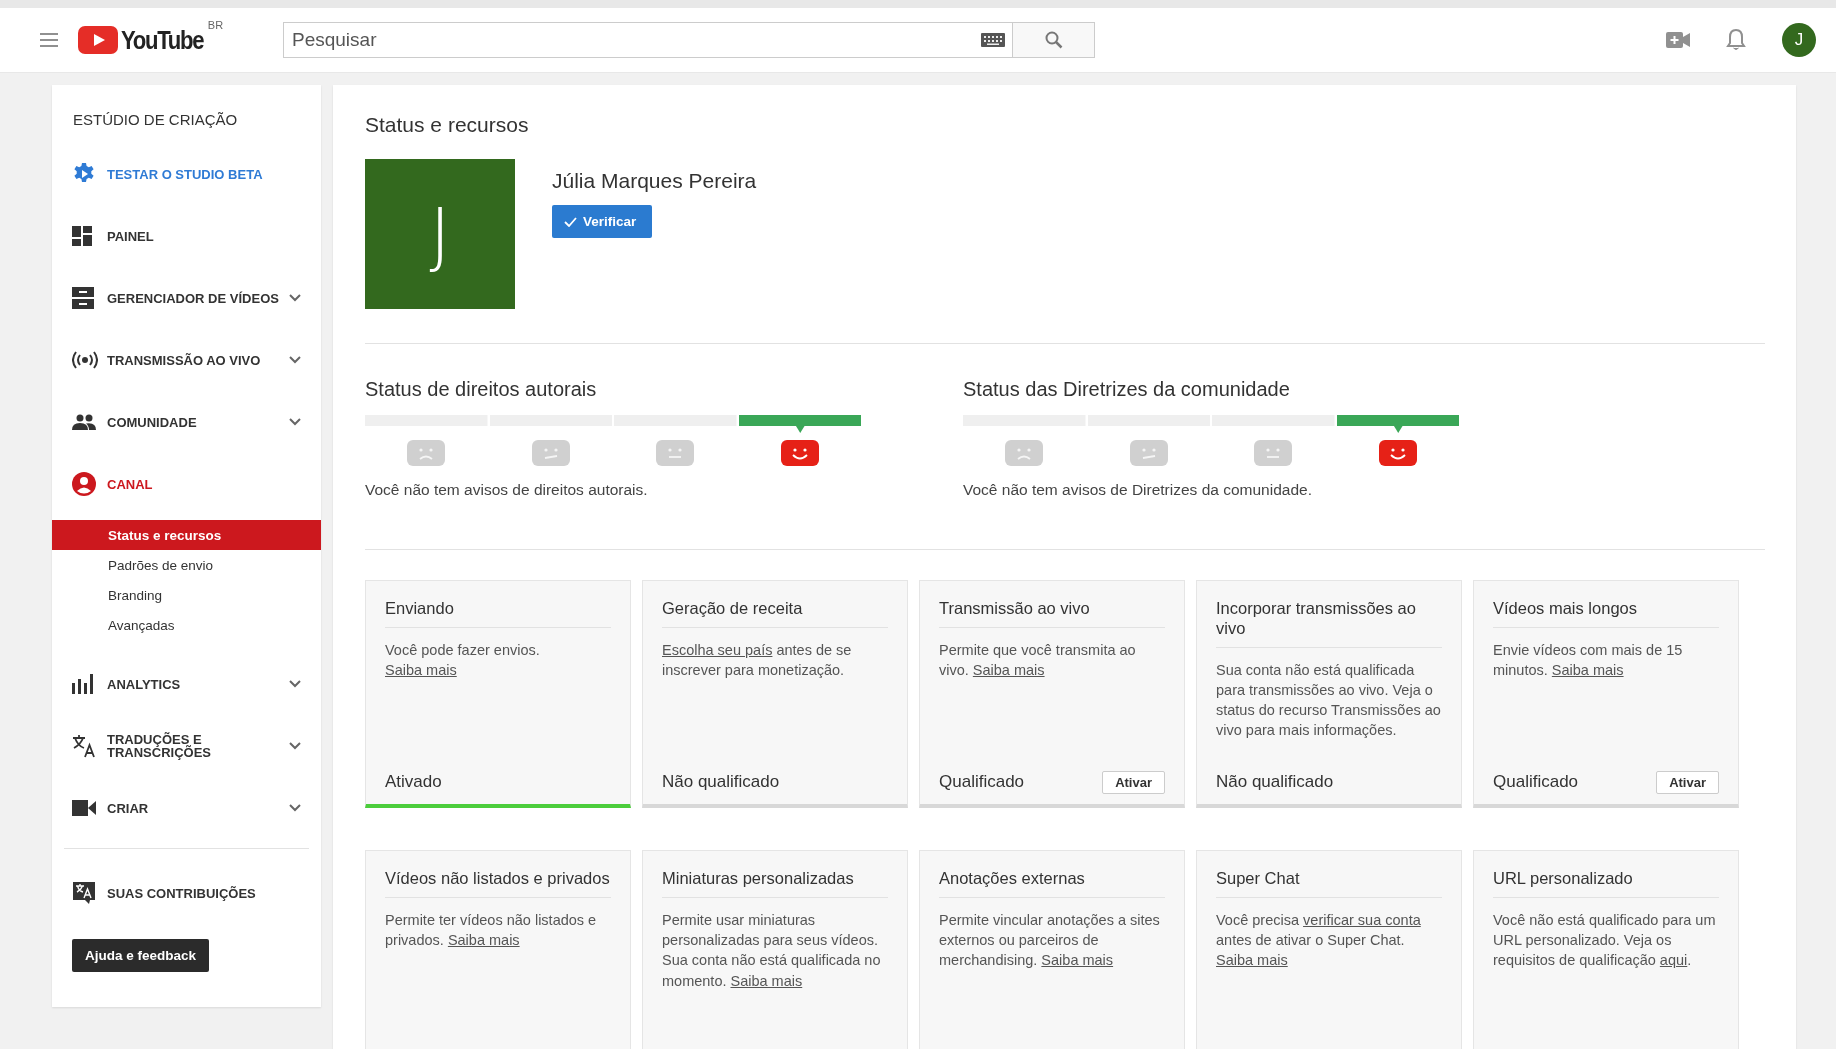 The image size is (1836, 1049). I want to click on status-title: Status das Diretrizes da comunidade, so click(1127, 389).